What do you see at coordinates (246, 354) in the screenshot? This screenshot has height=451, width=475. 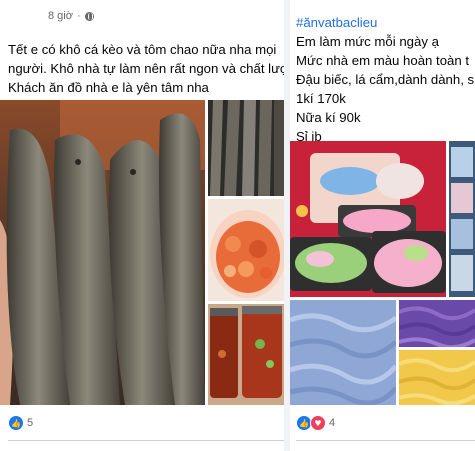 I see `pickled-jars-photo` at bounding box center [246, 354].